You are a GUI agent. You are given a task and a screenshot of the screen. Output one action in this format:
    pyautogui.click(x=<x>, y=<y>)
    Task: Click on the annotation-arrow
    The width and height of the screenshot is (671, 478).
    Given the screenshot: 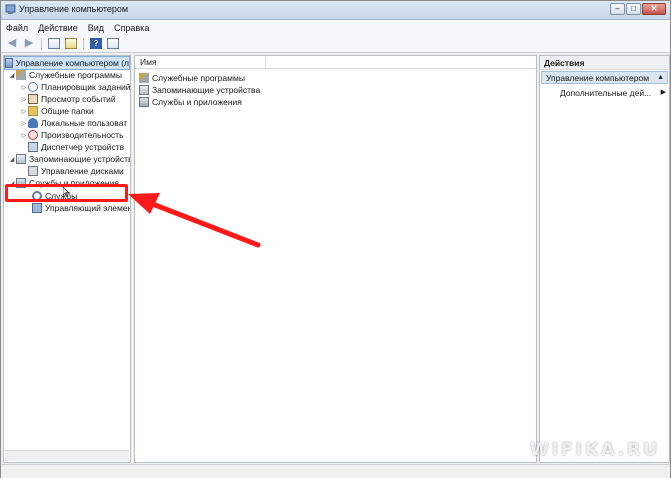 What is the action you would take?
    pyautogui.click(x=194, y=220)
    